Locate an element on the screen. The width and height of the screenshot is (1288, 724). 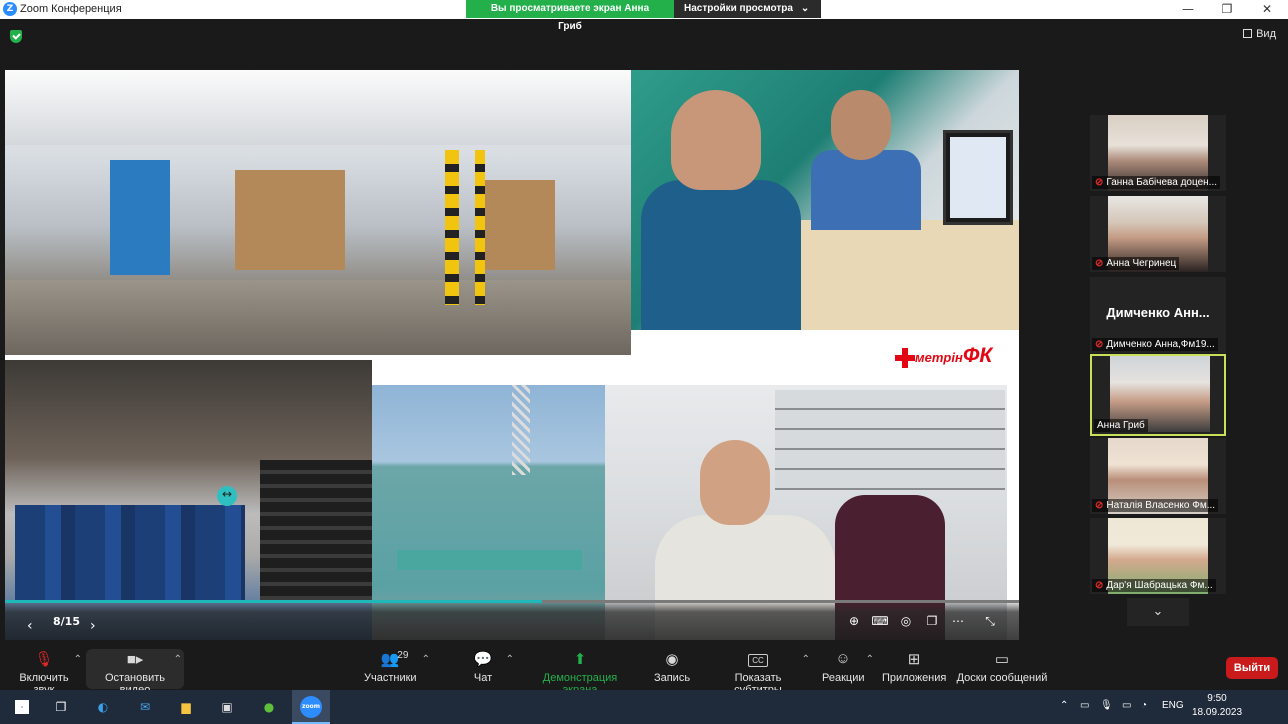
meeting-toolbar is located at coordinates (644, 665).